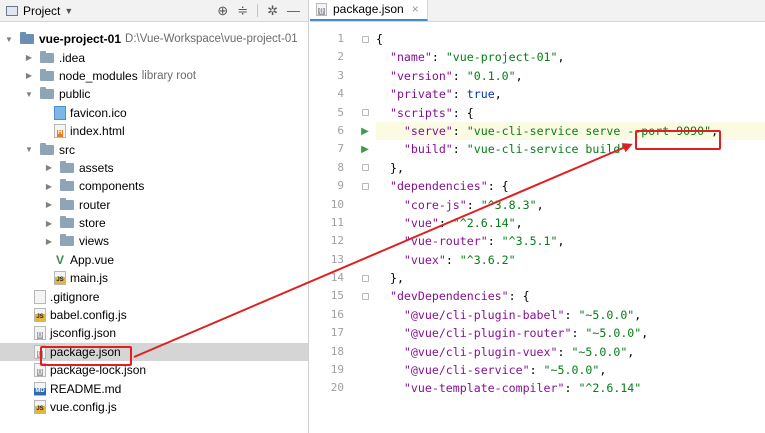  I want to click on tree-item-label: assets, so click(96, 167).